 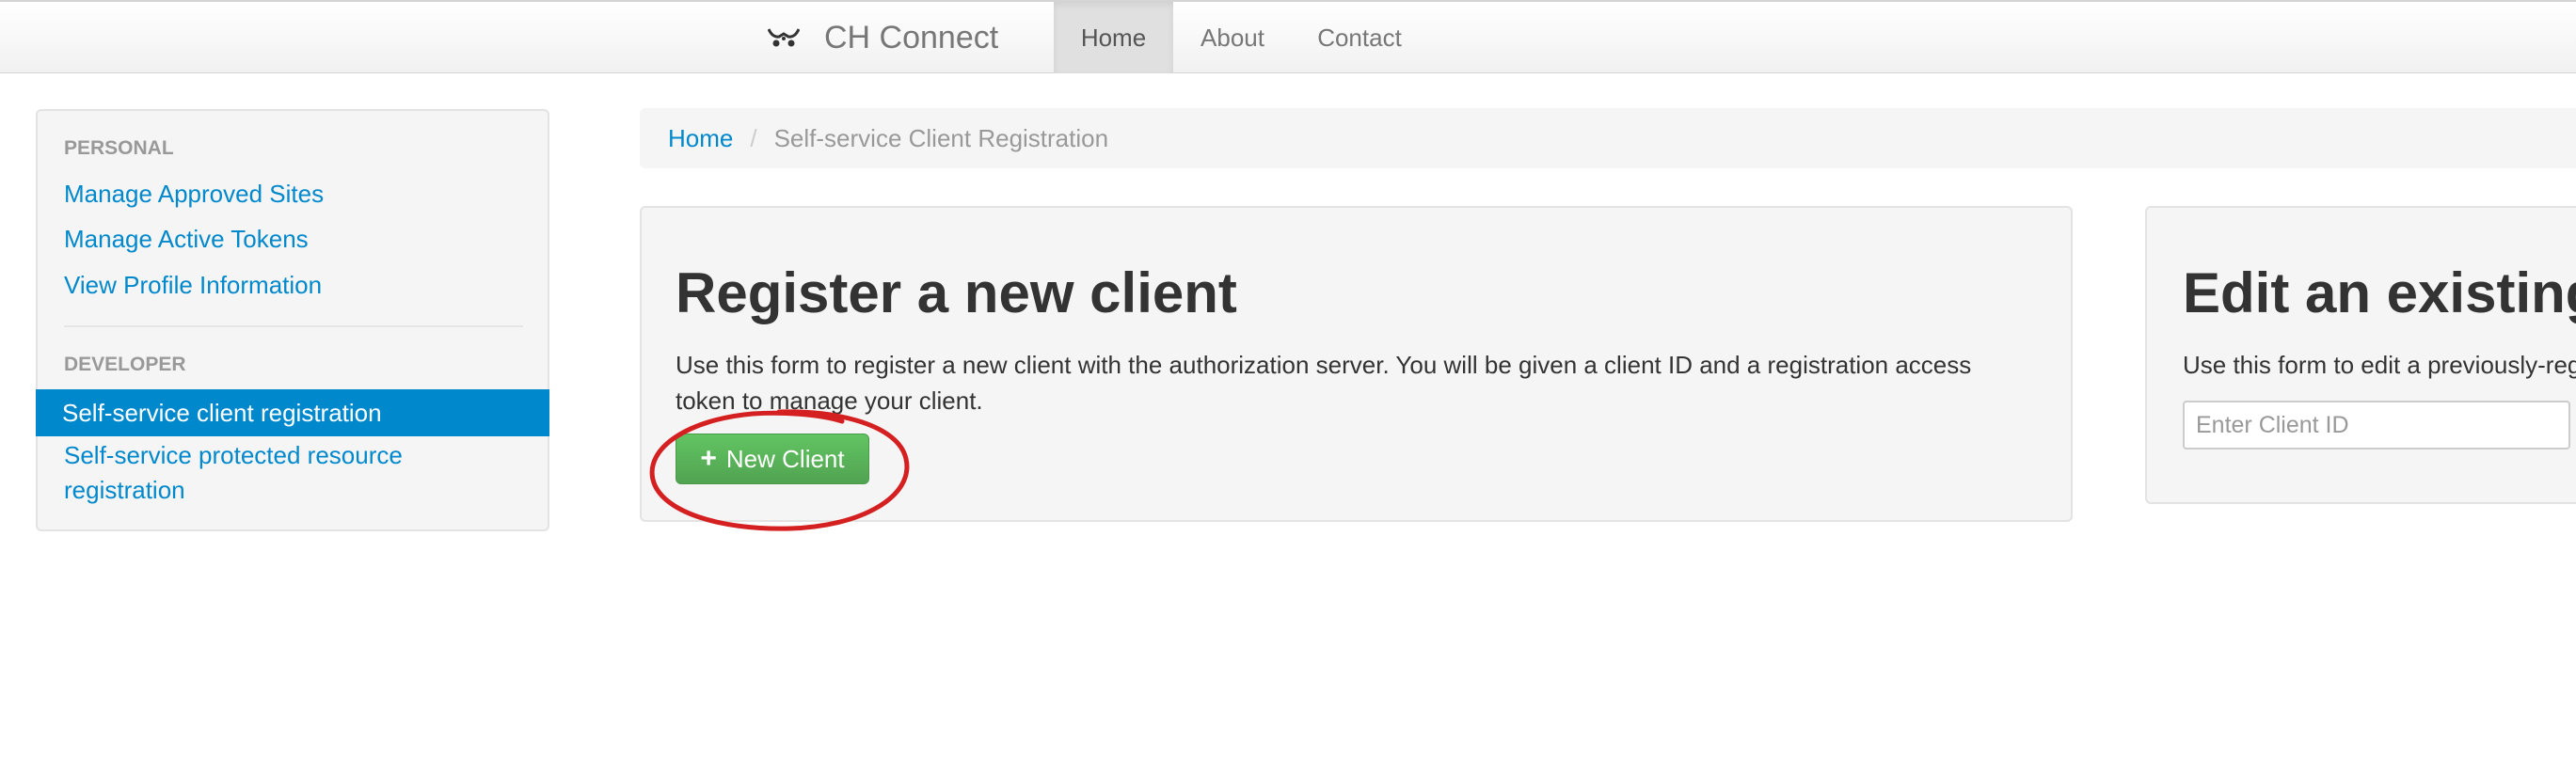 What do you see at coordinates (1359, 37) in the screenshot?
I see `nav-contact: Contact` at bounding box center [1359, 37].